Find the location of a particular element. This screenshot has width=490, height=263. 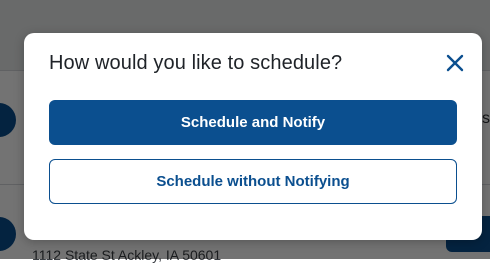

close-icon is located at coordinates (455, 63).